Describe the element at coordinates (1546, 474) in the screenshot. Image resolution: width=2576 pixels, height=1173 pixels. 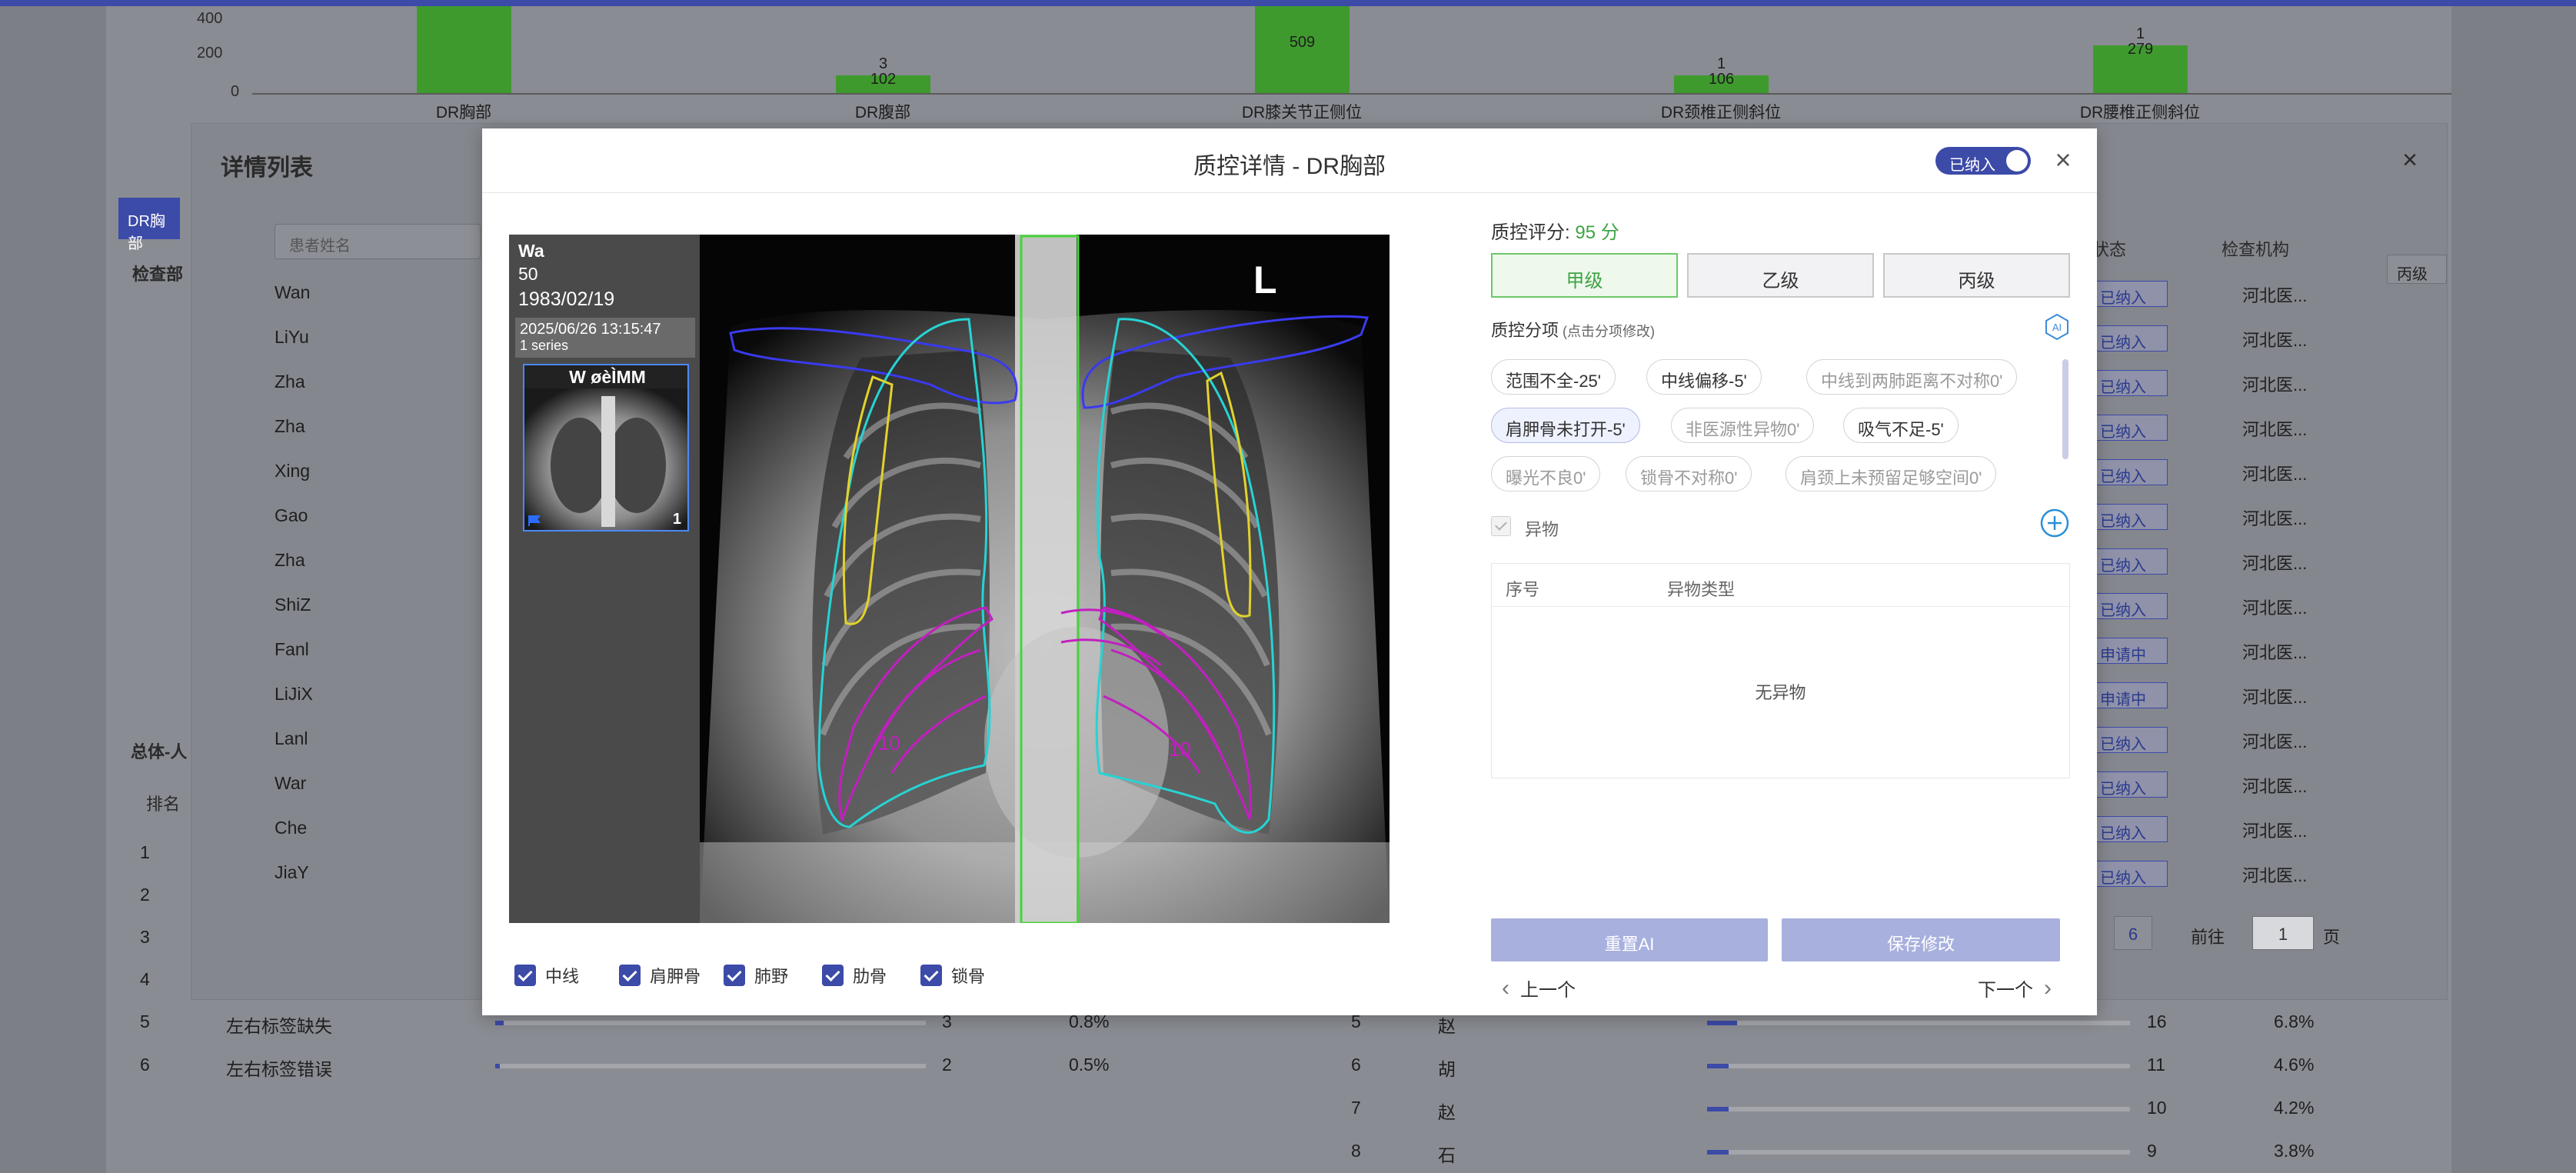
I see `qc-subitem-tag: 曝光不良0'` at that location.